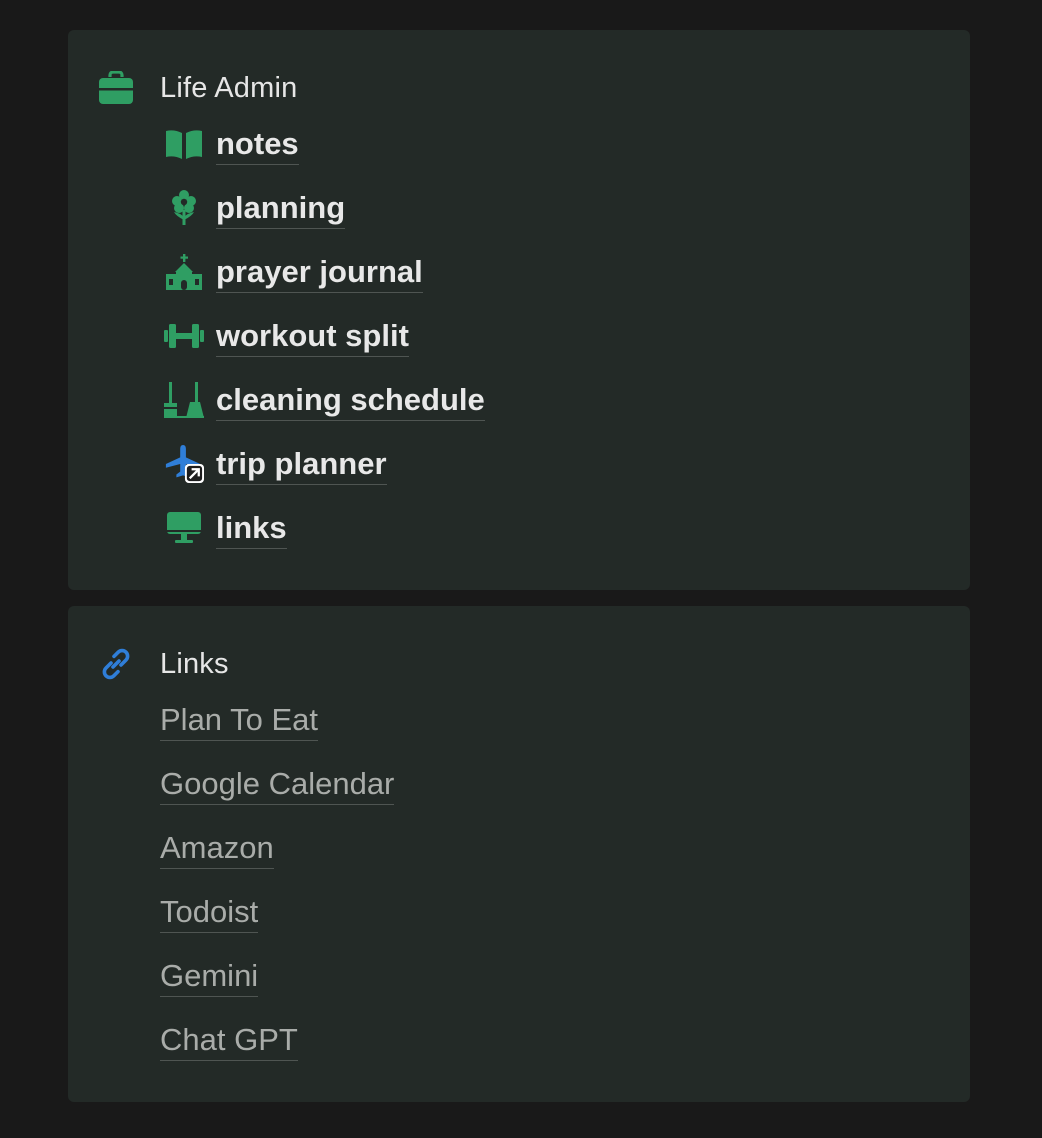 The height and width of the screenshot is (1138, 1042). Describe the element at coordinates (350, 401) in the screenshot. I see `page-item-label: cleaning schedule` at that location.